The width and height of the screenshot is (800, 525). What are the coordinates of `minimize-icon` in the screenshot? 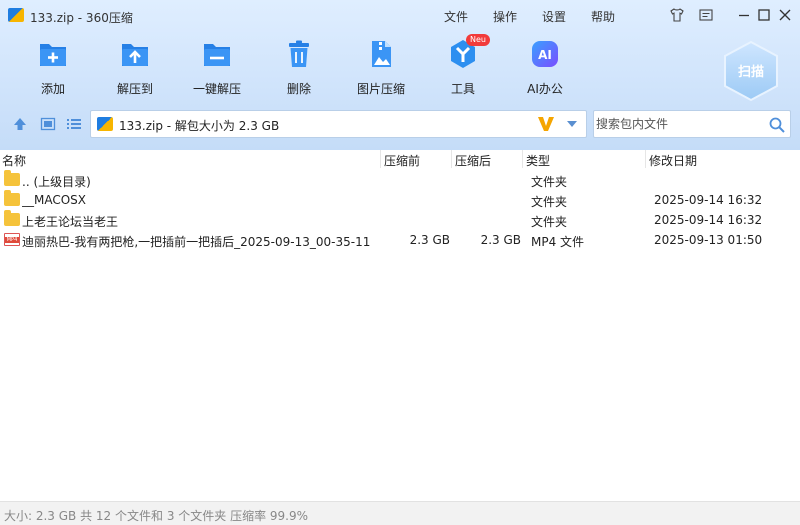 It's located at (744, 15).